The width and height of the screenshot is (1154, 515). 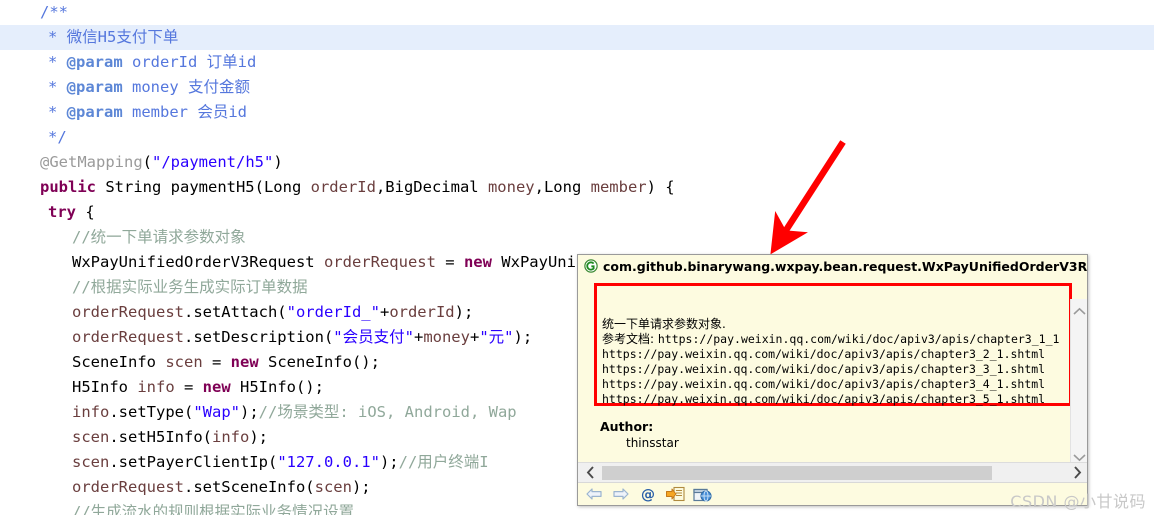 What do you see at coordinates (652, 443) in the screenshot?
I see `author-value: thinsstar` at bounding box center [652, 443].